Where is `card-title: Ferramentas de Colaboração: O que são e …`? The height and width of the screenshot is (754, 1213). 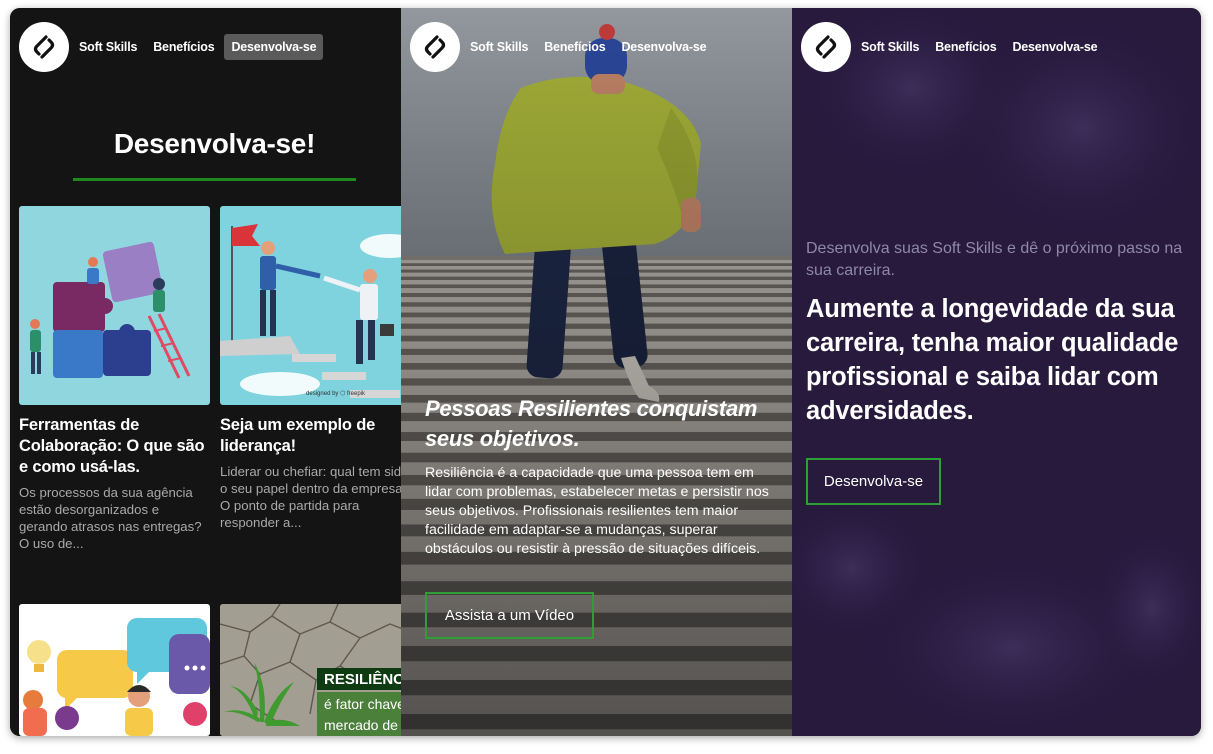
card-title: Ferramentas de Colaboração: O que são e … is located at coordinates (114, 446).